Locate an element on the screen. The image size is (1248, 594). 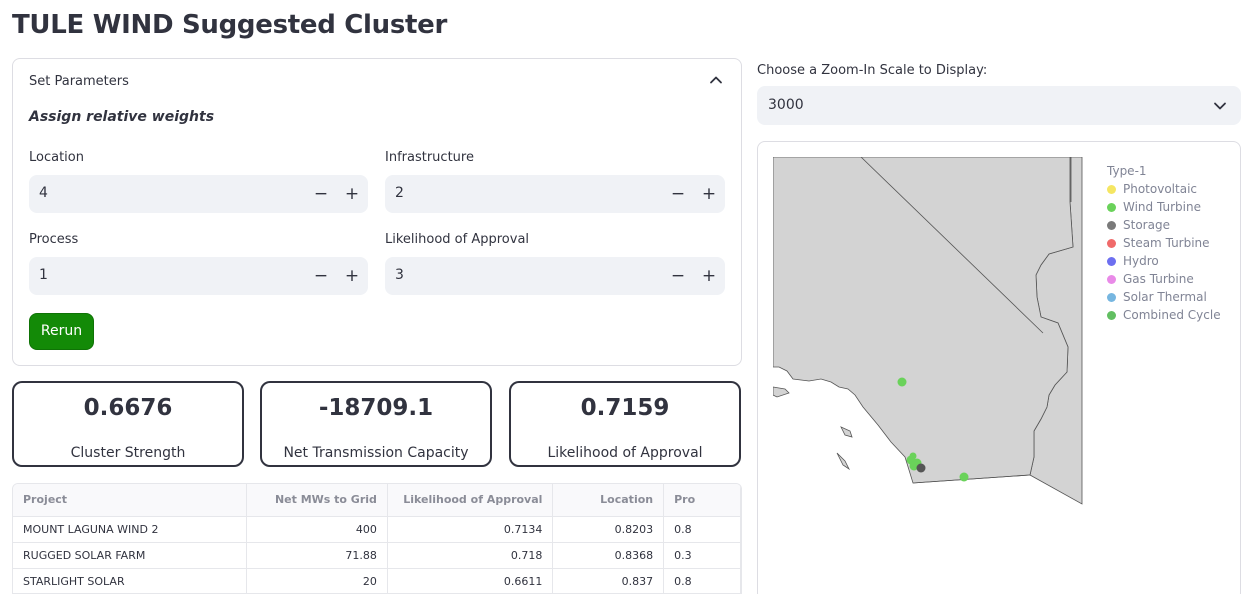
legend-item-steam-turbine: Steam Turbine is located at coordinates (1164, 243).